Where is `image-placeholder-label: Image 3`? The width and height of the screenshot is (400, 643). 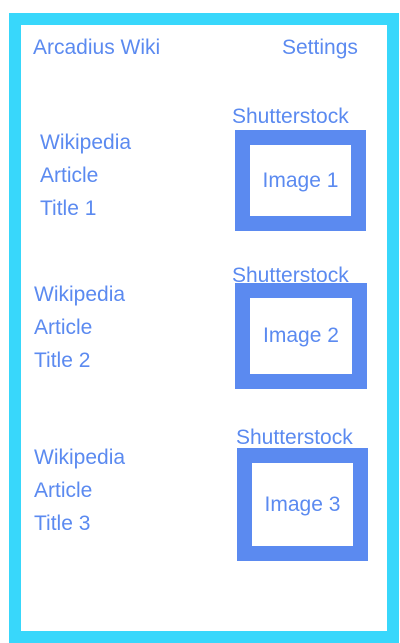 image-placeholder-label: Image 3 is located at coordinates (302, 504).